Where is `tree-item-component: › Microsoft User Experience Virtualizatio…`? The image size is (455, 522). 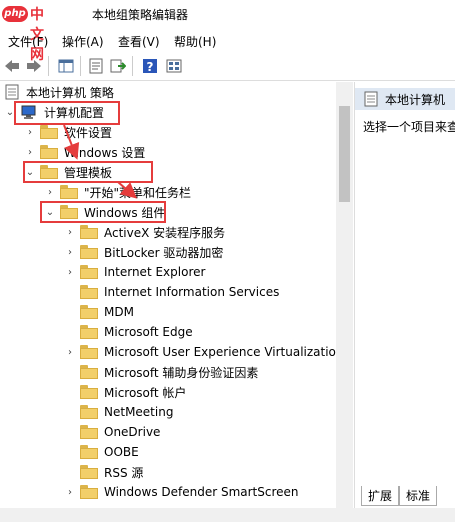 tree-item-component: › Microsoft User Experience Virtualizatio… is located at coordinates (200, 352).